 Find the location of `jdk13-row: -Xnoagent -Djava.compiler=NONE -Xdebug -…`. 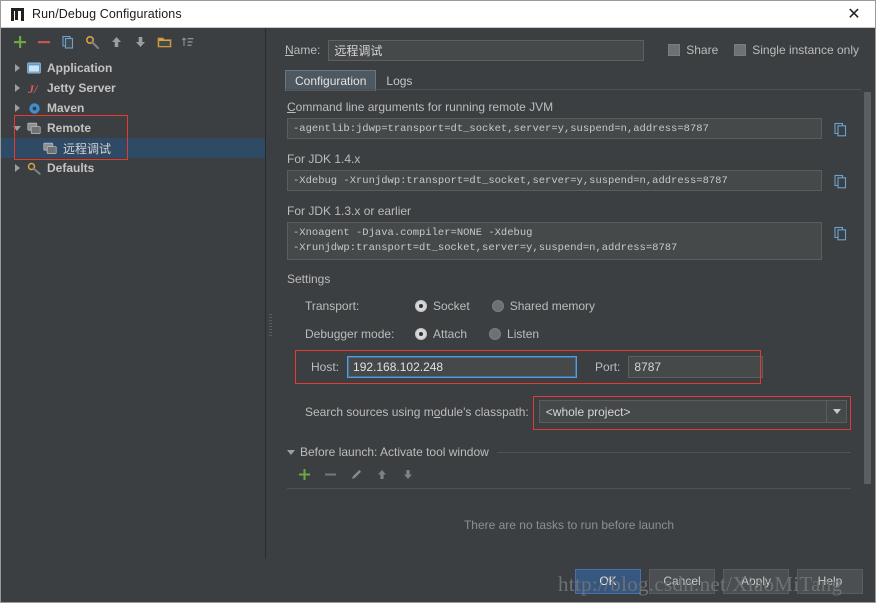

jdk13-row: -Xnoagent -Djava.compiler=NONE -Xdebug -… is located at coordinates (569, 241).